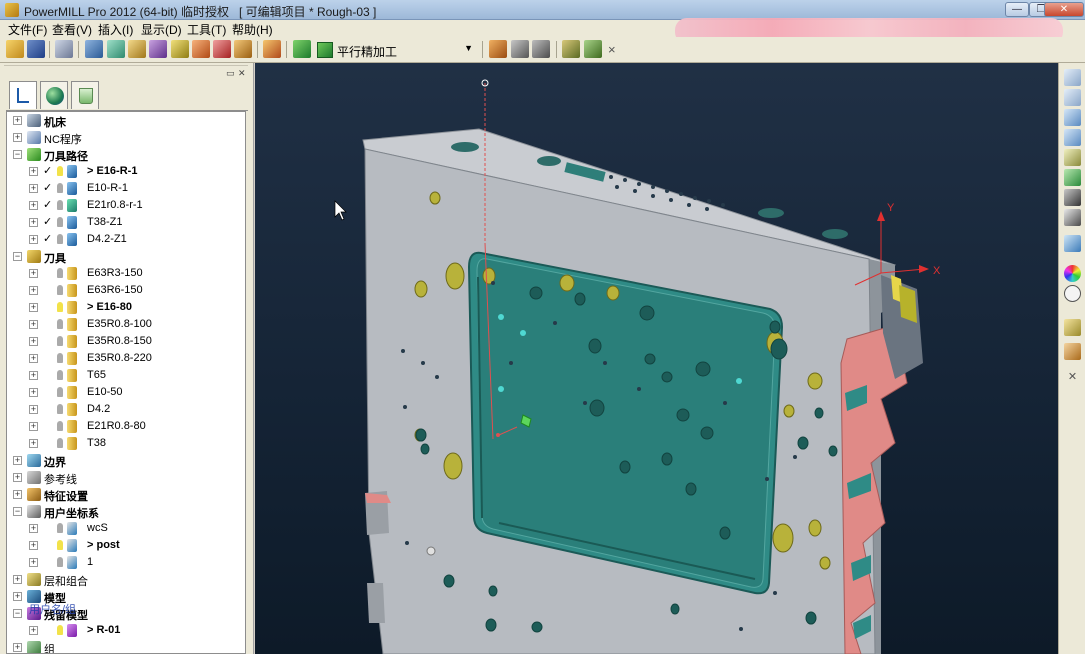 The width and height of the screenshot is (1085, 654). What do you see at coordinates (541, 49) in the screenshot?
I see `ruler-icon` at bounding box center [541, 49].